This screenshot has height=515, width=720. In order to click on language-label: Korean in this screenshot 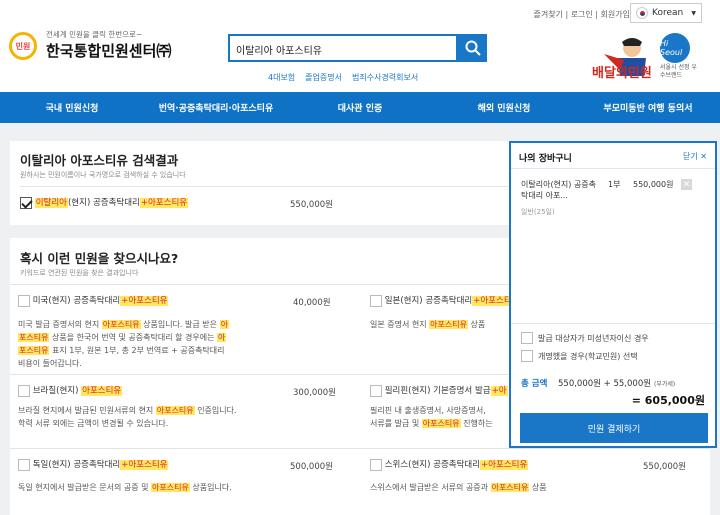, I will do `click(668, 13)`.